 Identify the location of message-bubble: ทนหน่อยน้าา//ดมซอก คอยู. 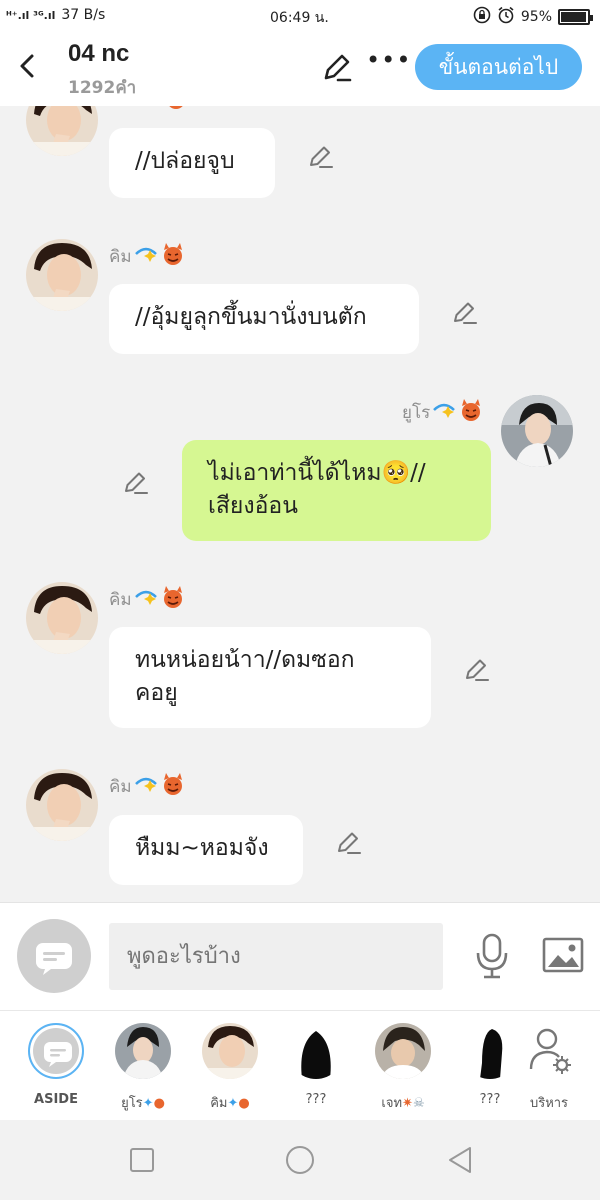
(270, 677).